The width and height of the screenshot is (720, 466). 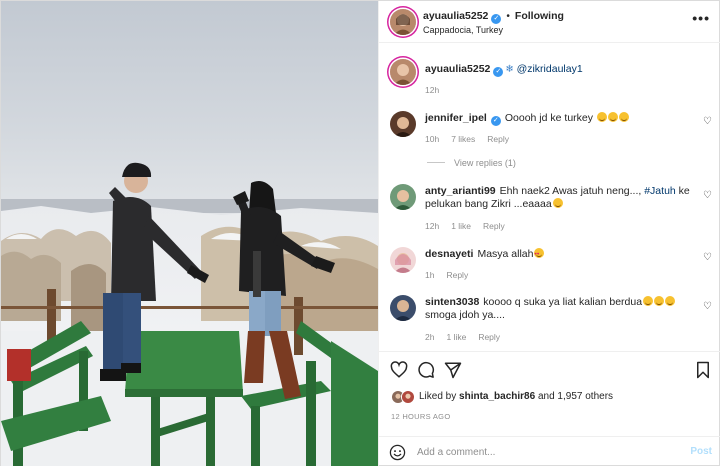 I want to click on comment-username: anty_arianti99, so click(x=460, y=191).